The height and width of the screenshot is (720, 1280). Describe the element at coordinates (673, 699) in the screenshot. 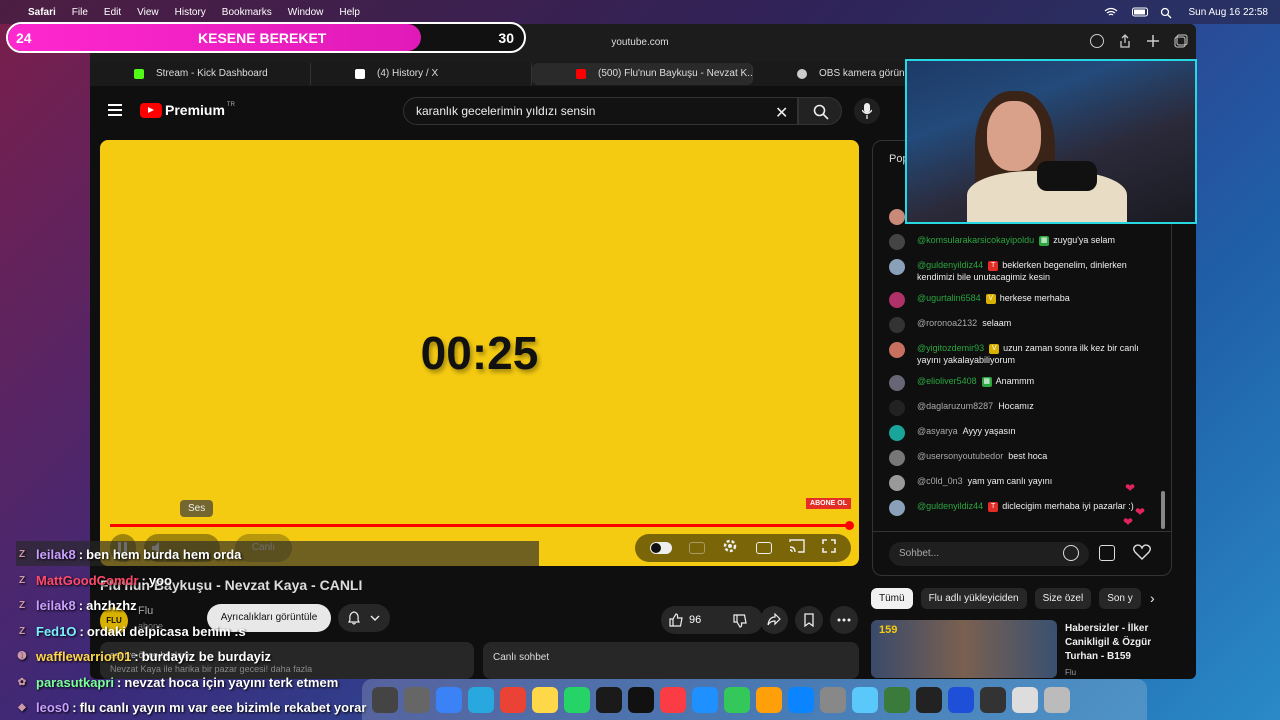

I see `music-icon` at that location.